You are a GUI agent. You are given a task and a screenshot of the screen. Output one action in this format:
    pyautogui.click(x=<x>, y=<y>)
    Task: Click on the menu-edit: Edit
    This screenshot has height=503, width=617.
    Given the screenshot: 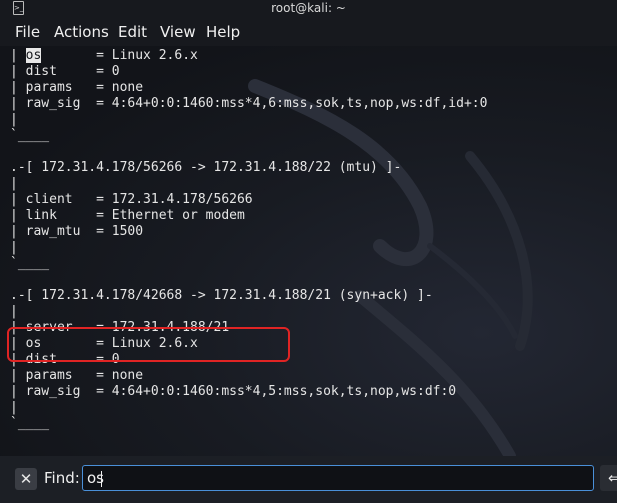 What is the action you would take?
    pyautogui.click(x=132, y=32)
    